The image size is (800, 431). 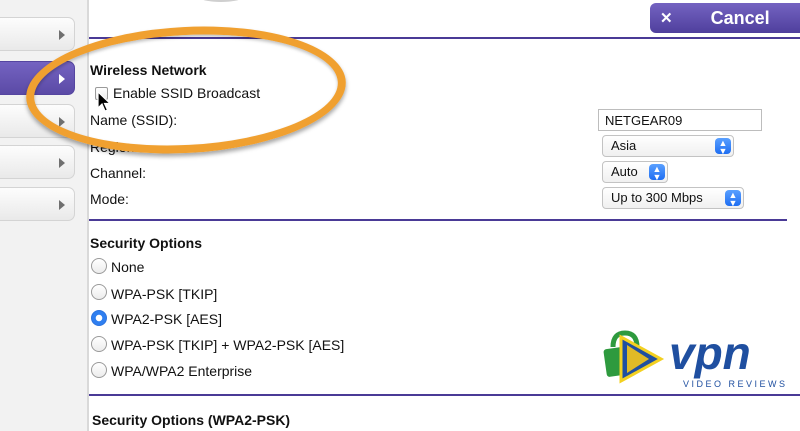 What do you see at coordinates (99, 292) in the screenshot?
I see `security-radio-wpa-psk-tkip` at bounding box center [99, 292].